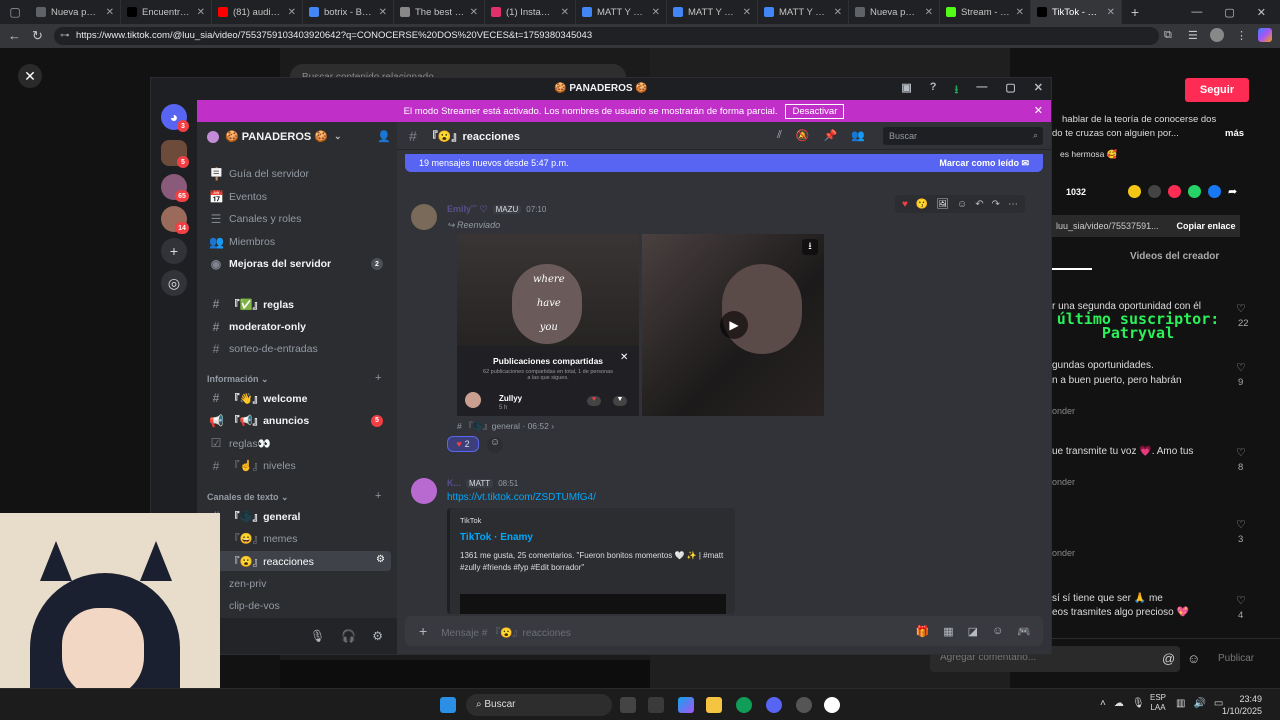 This screenshot has height=720, width=1280. I want to click on search-input: Buscar ⌕, so click(963, 136).